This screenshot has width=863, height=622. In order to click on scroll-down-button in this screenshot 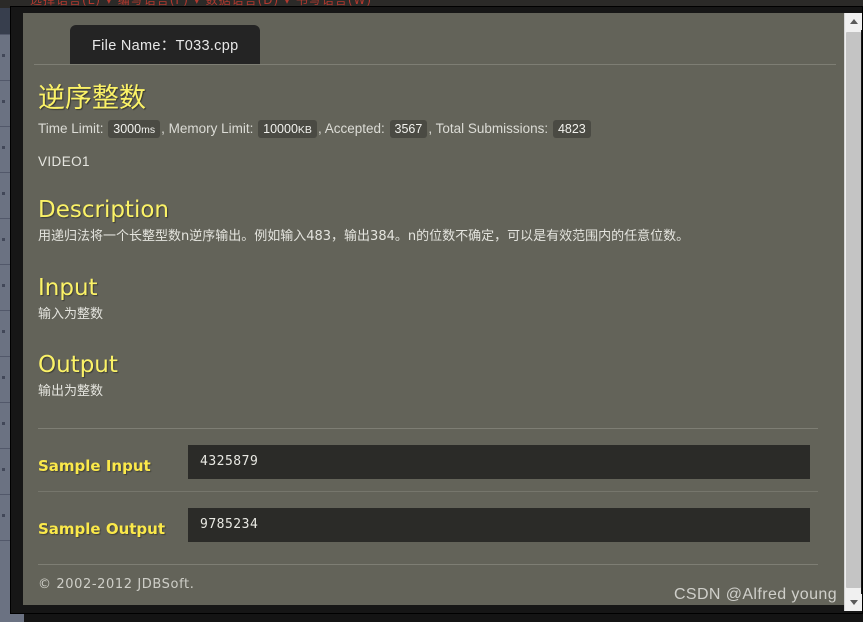, I will do `click(853, 602)`.